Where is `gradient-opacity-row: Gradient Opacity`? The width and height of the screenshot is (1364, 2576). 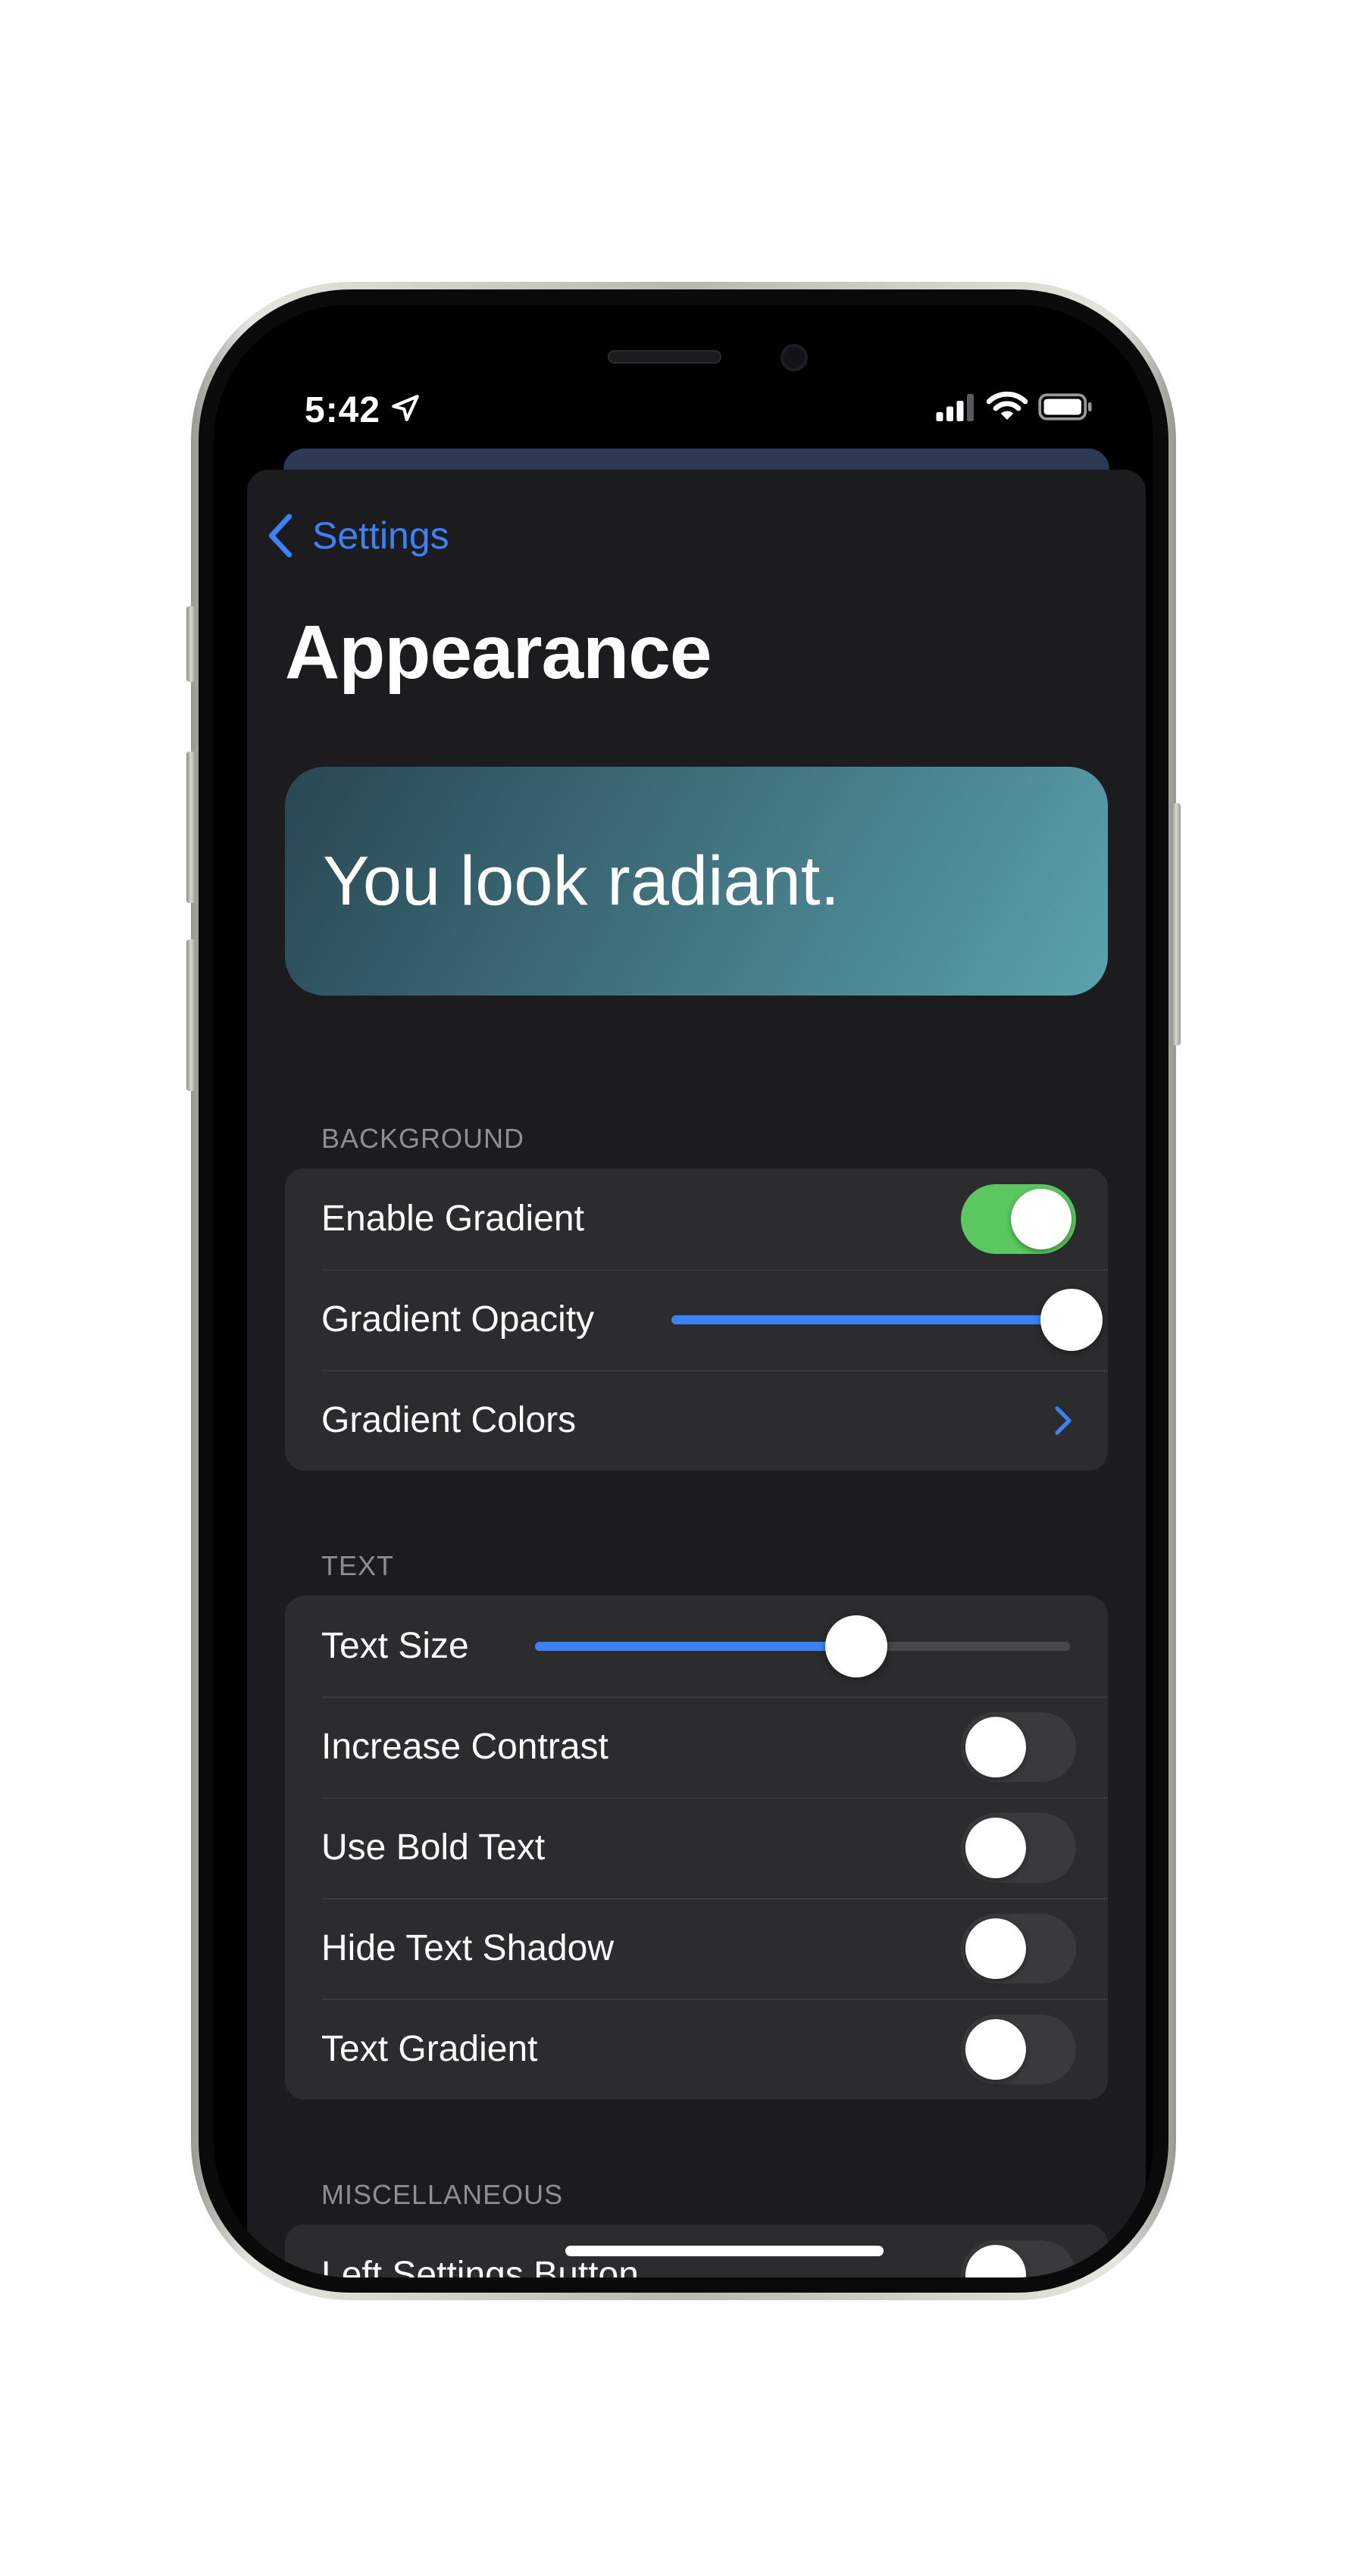
gradient-opacity-row: Gradient Opacity is located at coordinates (696, 1319).